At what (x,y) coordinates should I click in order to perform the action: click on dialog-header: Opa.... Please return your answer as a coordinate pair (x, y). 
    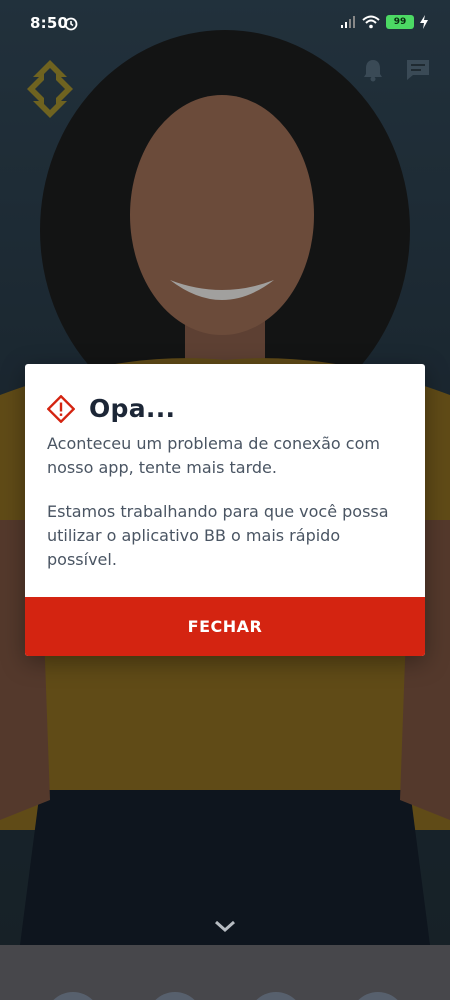
    Looking at the image, I should click on (111, 408).